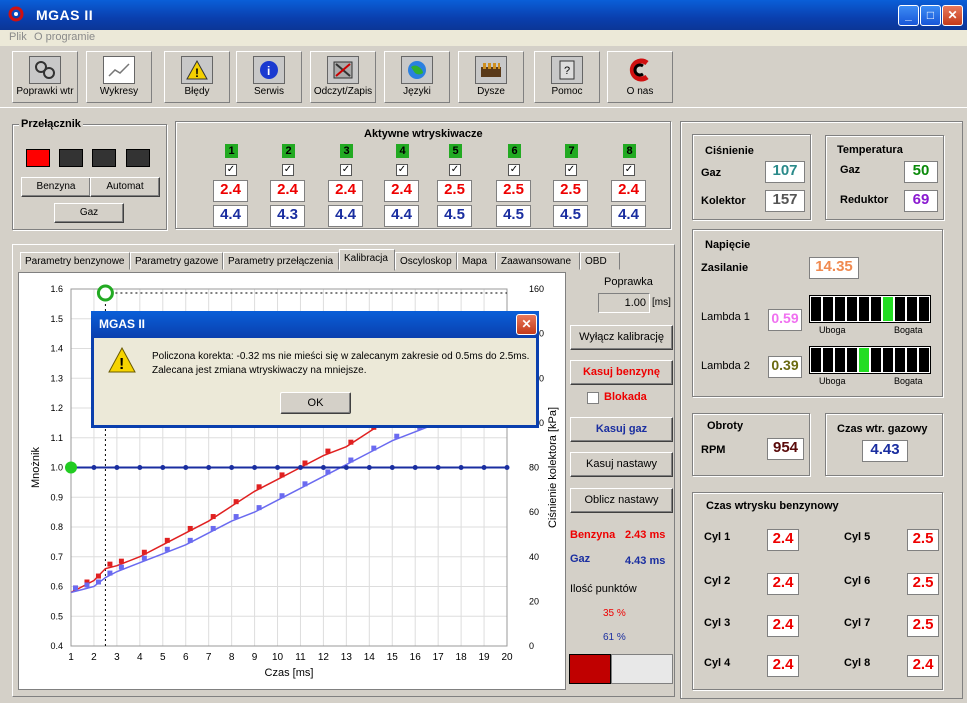 Image resolution: width=967 pixels, height=703 pixels. Describe the element at coordinates (65, 15) in the screenshot. I see `window-title: MGAS II` at that location.